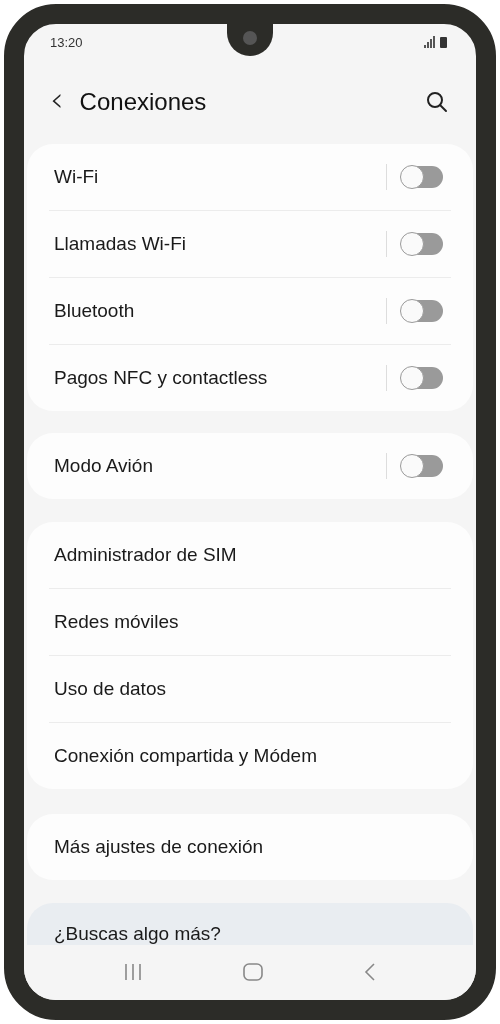 This screenshot has width=500, height=1024. I want to click on setting-label: Modo Avión, so click(220, 465).